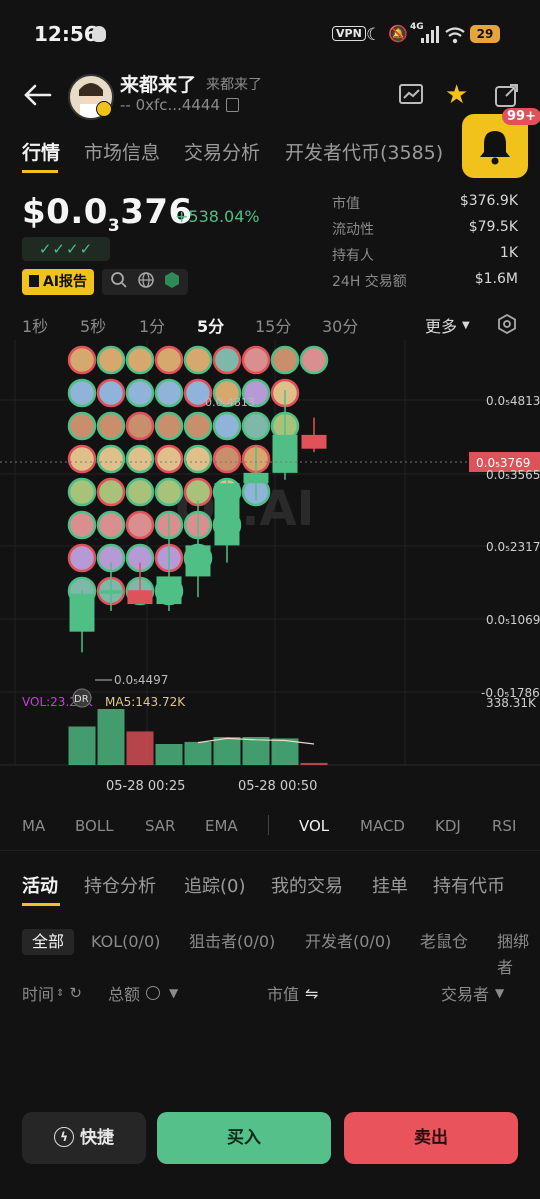 The height and width of the screenshot is (1199, 540). I want to click on x-tick-1: 05-28 00:25, so click(145, 786).